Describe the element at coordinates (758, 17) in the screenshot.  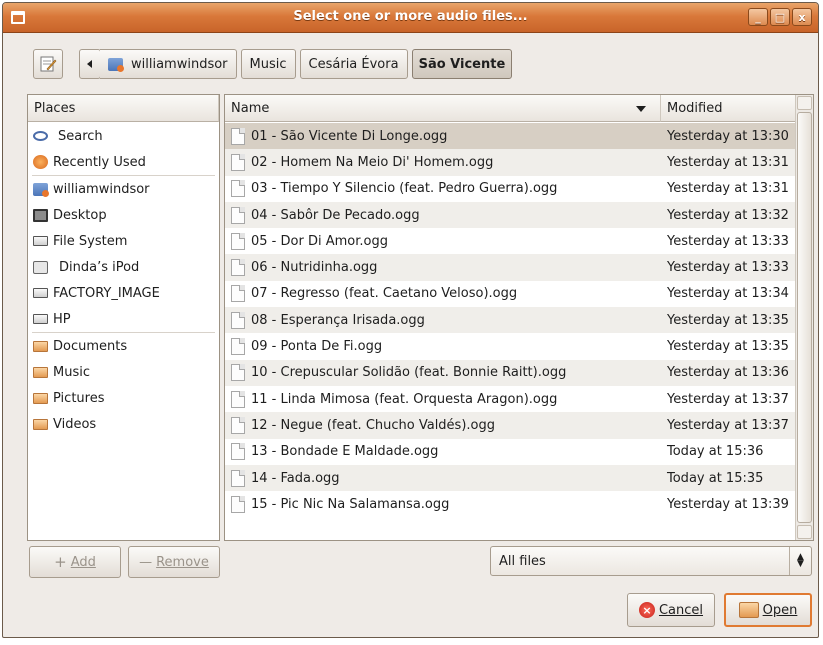
I see `minimize-button: _` at that location.